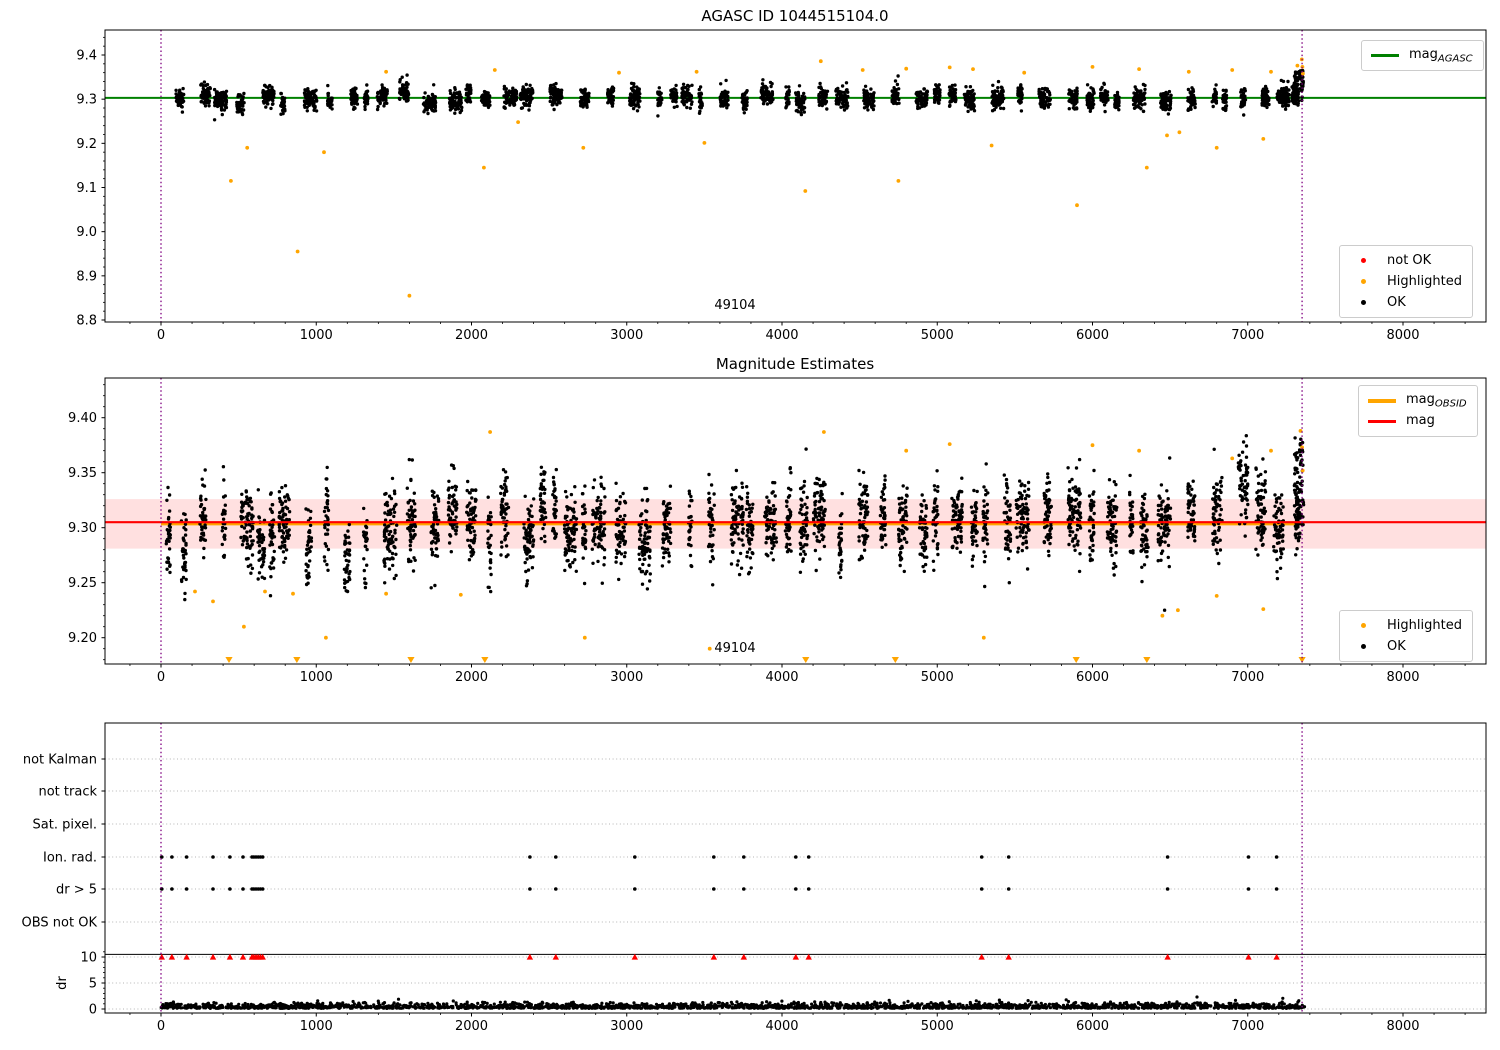  Describe the element at coordinates (161, 1026) in the screenshot. I see `bottom-x-tick-label: 0` at that location.